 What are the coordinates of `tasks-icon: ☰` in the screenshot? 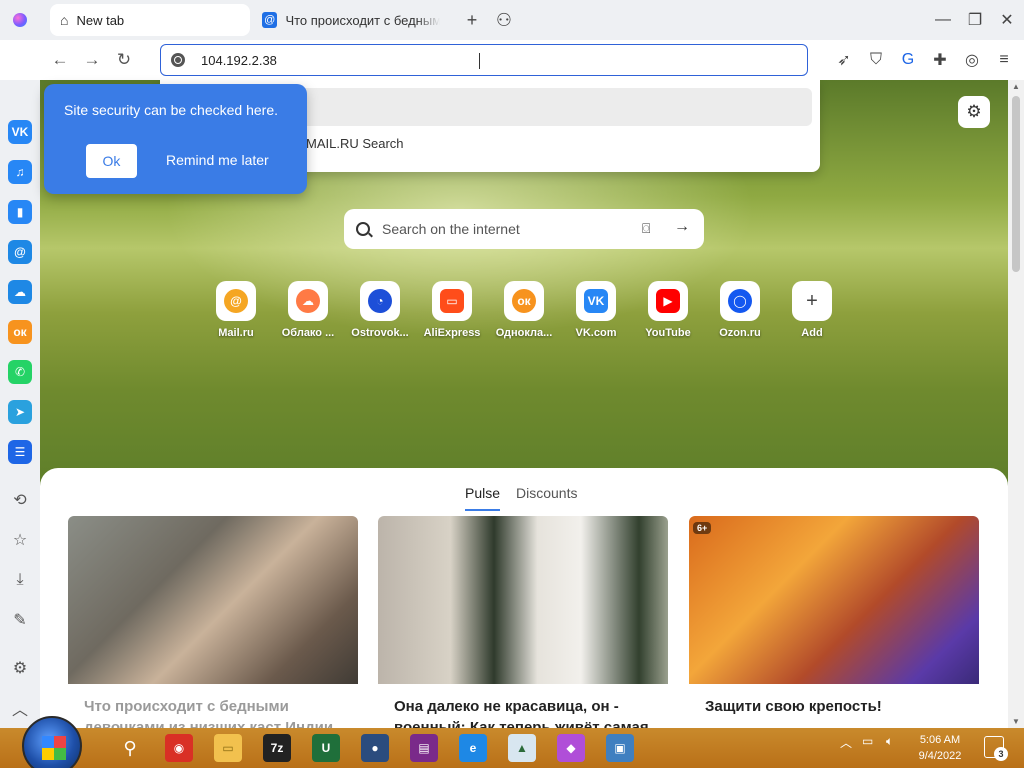 It's located at (20, 452).